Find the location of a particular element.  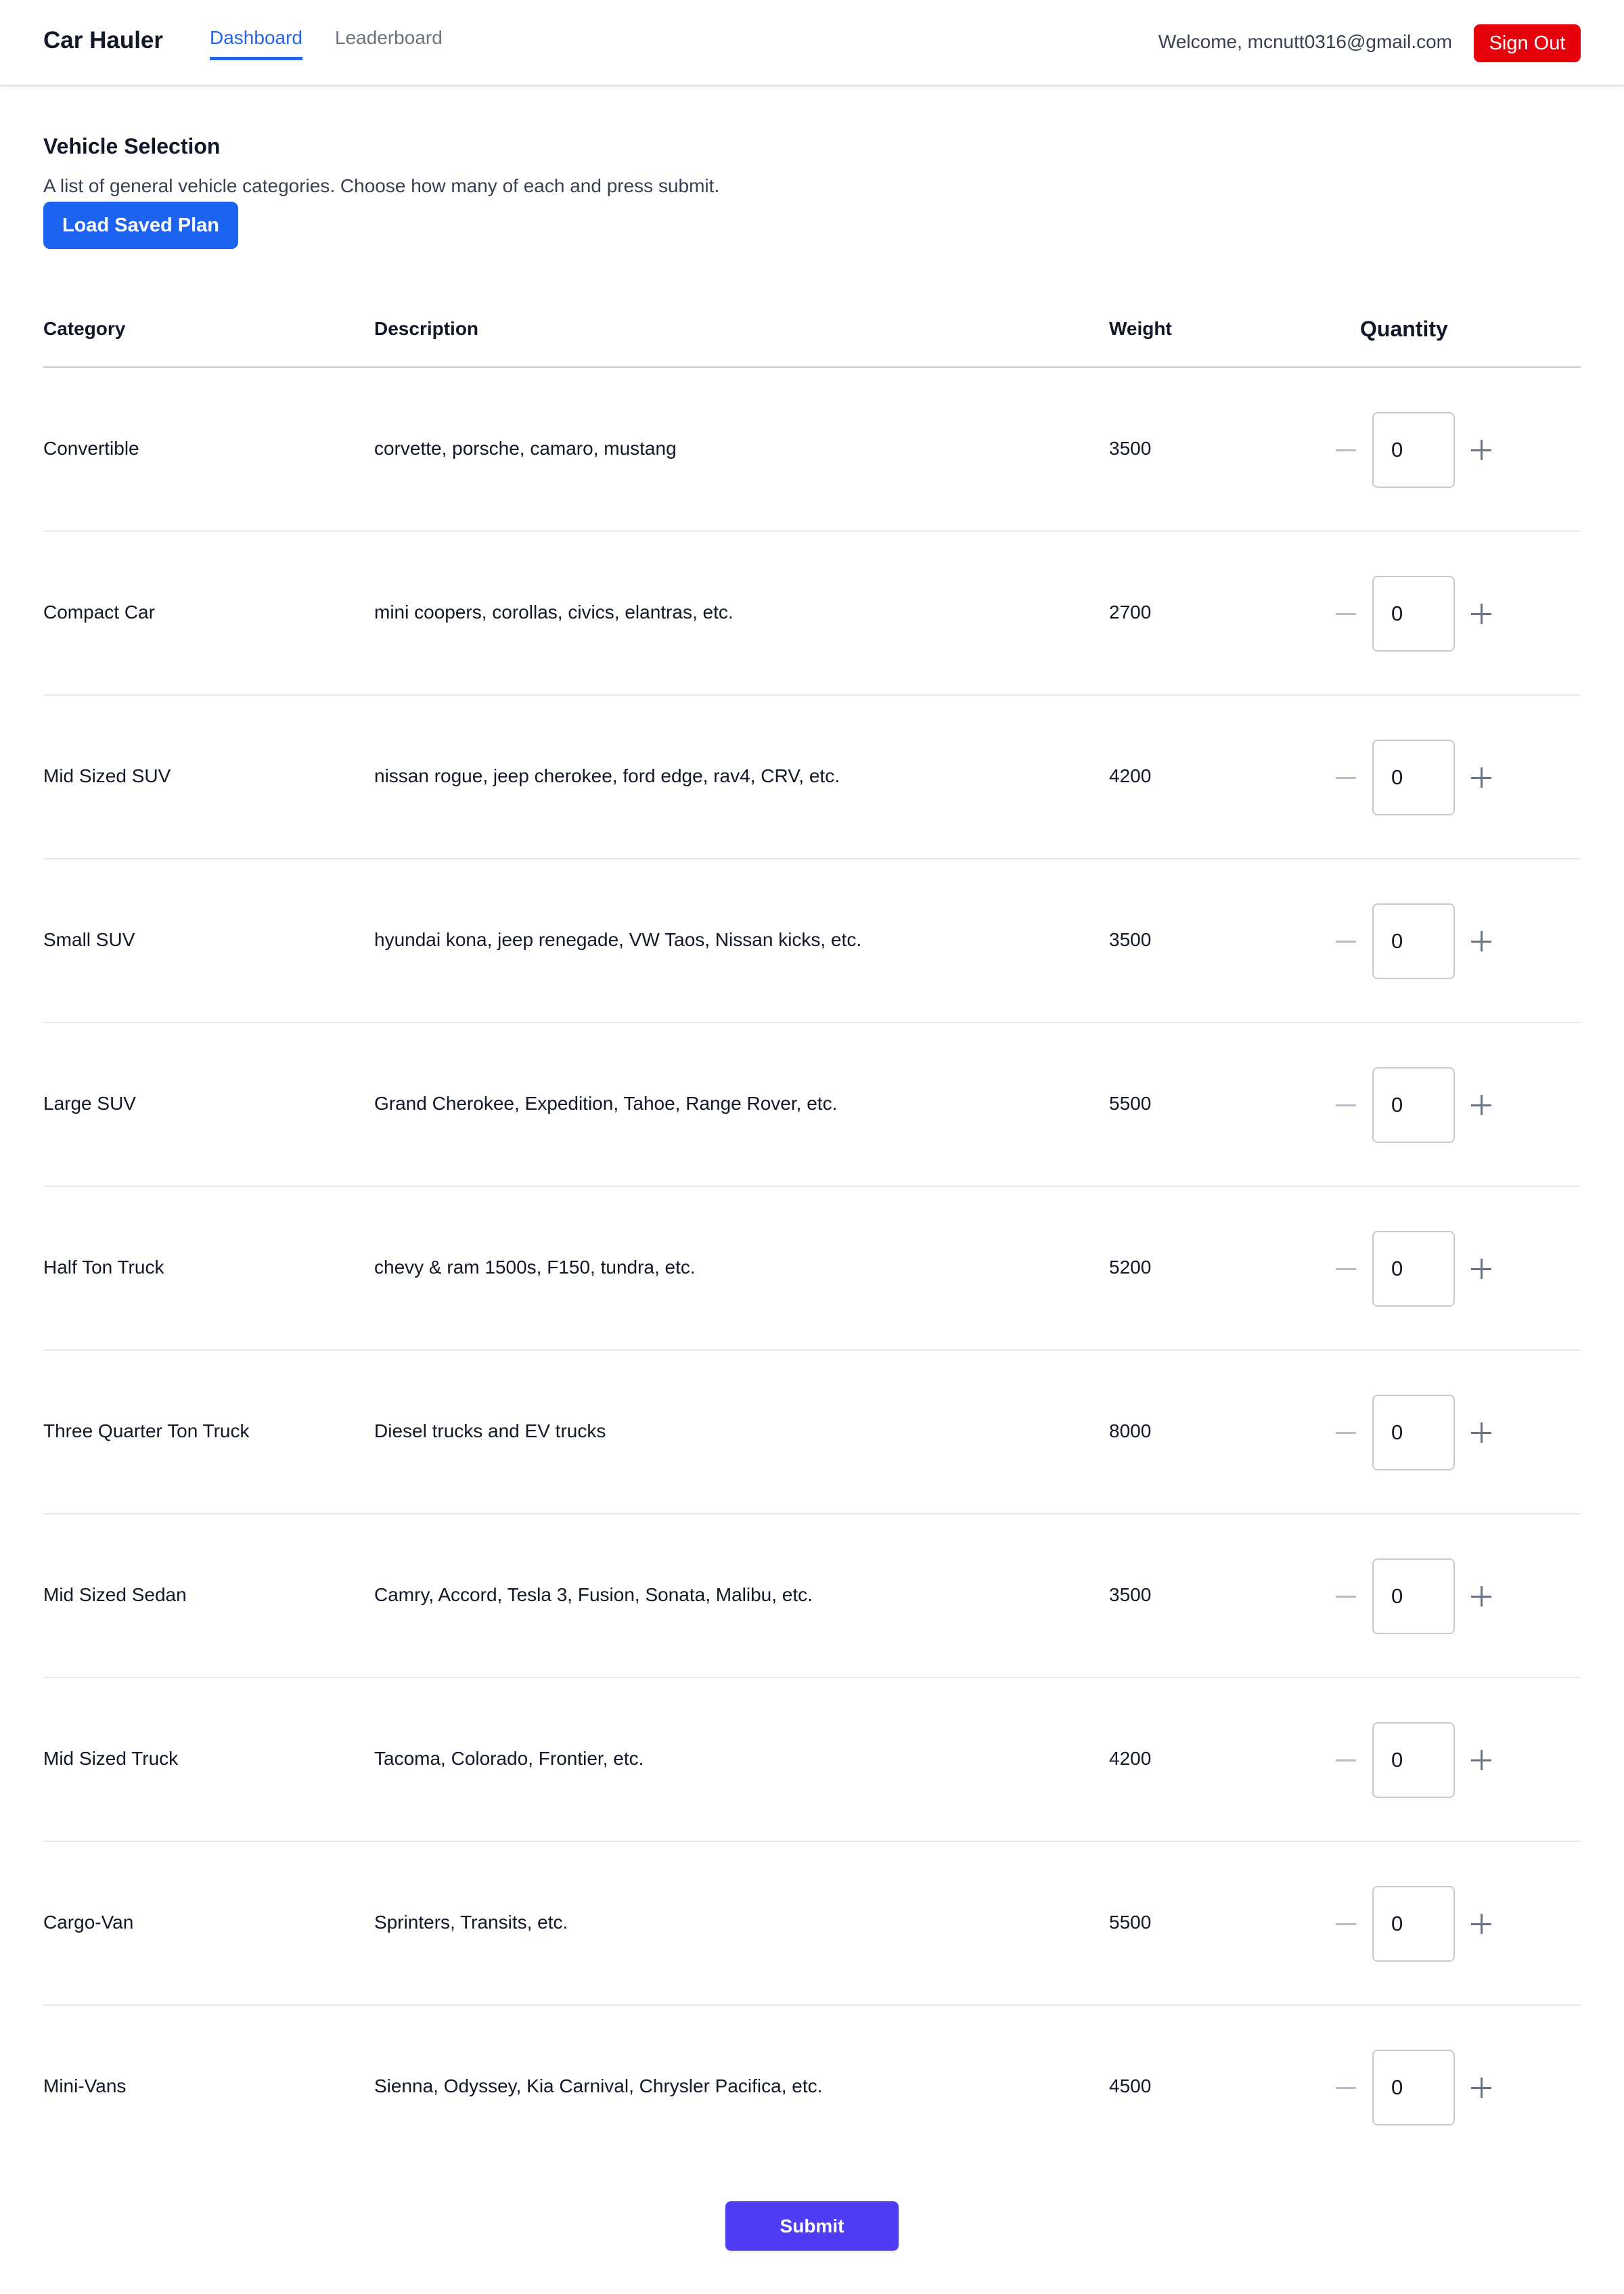

row-description: Sprinters, Transits, etc. is located at coordinates (471, 1922).